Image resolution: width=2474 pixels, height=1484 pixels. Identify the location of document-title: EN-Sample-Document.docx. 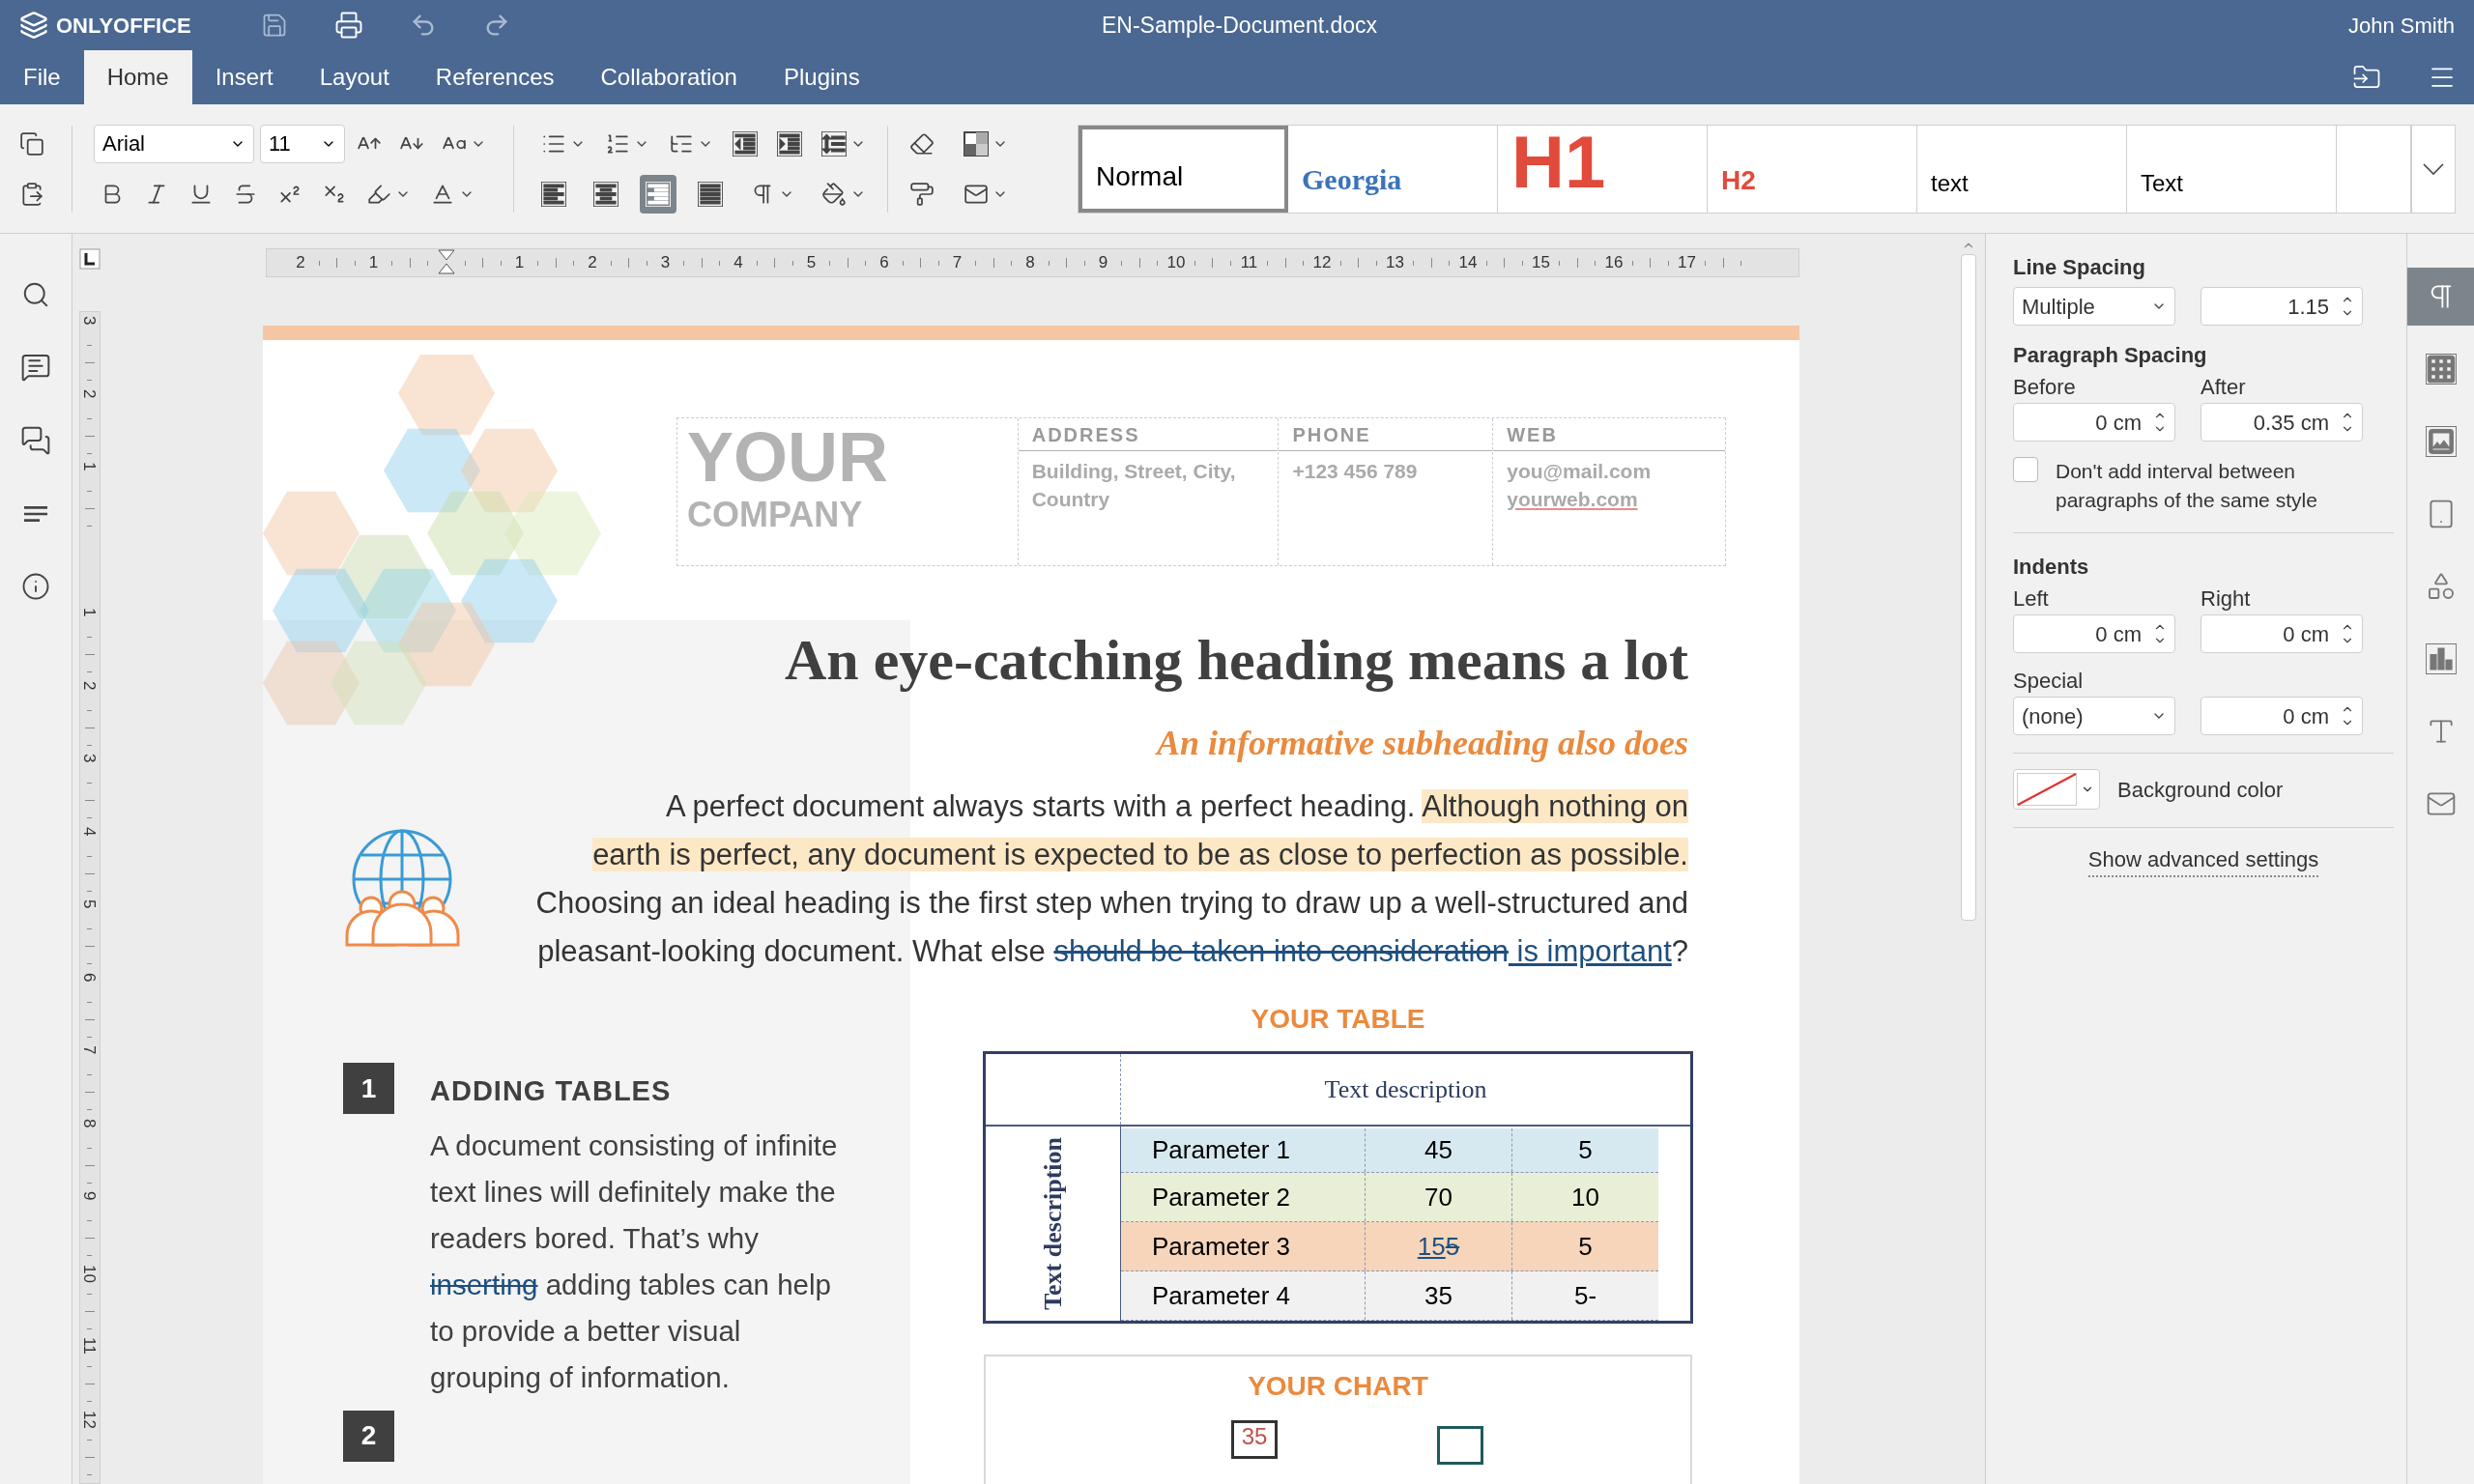
(1240, 26).